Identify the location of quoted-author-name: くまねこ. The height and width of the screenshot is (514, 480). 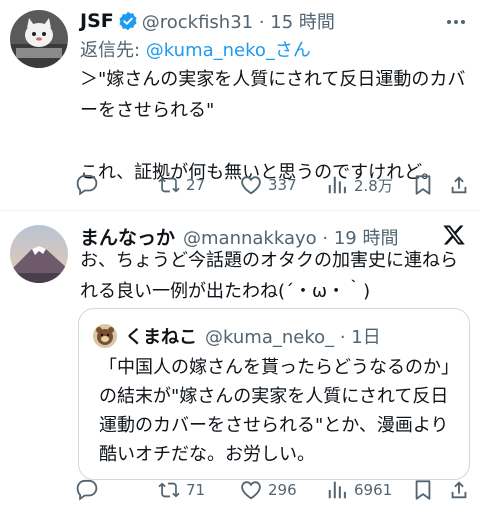
(161, 336).